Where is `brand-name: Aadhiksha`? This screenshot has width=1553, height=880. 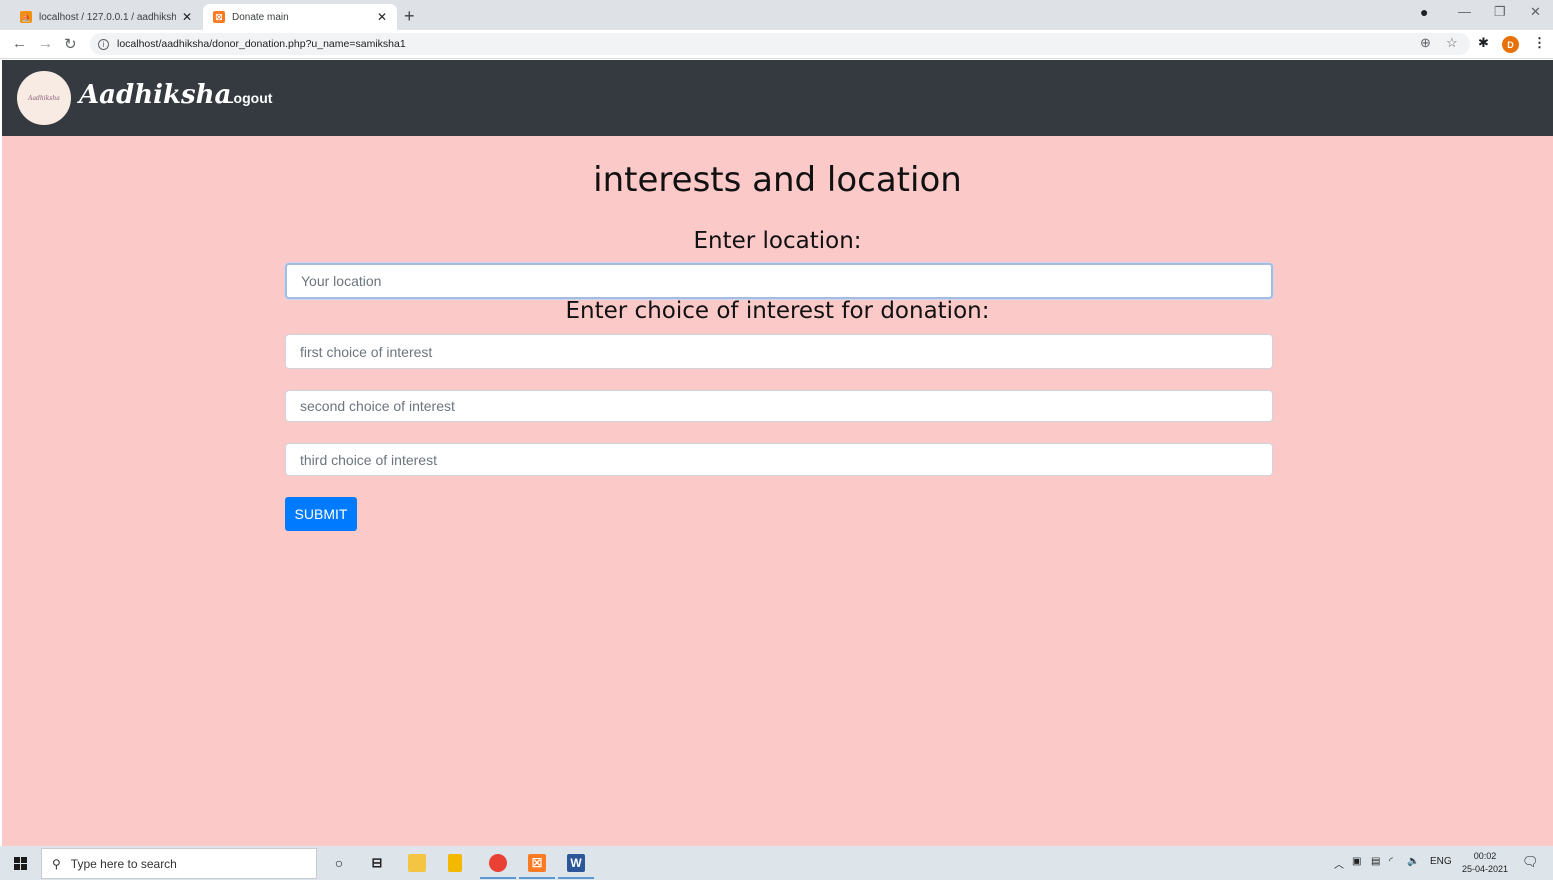 brand-name: Aadhiksha is located at coordinates (155, 95).